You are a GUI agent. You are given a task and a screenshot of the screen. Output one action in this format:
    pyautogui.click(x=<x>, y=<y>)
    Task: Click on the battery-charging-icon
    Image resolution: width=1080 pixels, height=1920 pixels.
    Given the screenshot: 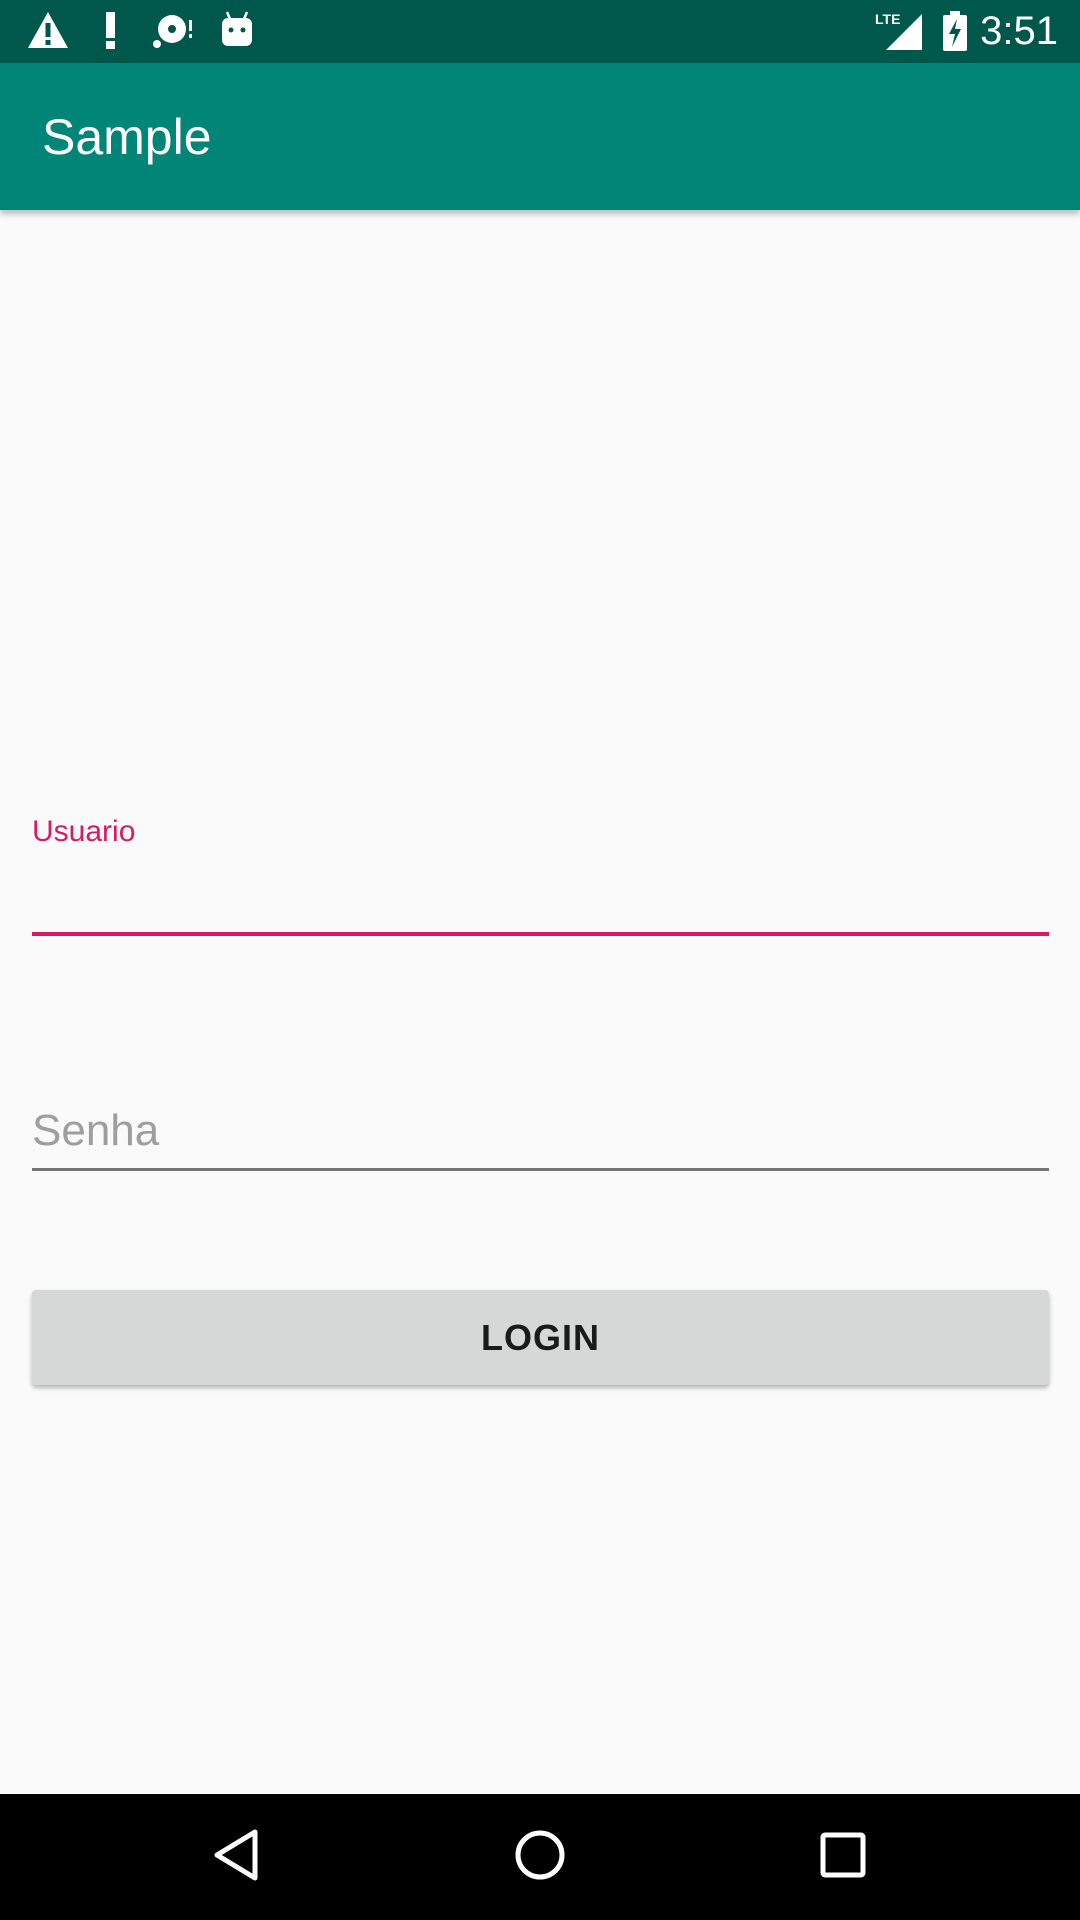 What is the action you would take?
    pyautogui.click(x=955, y=31)
    